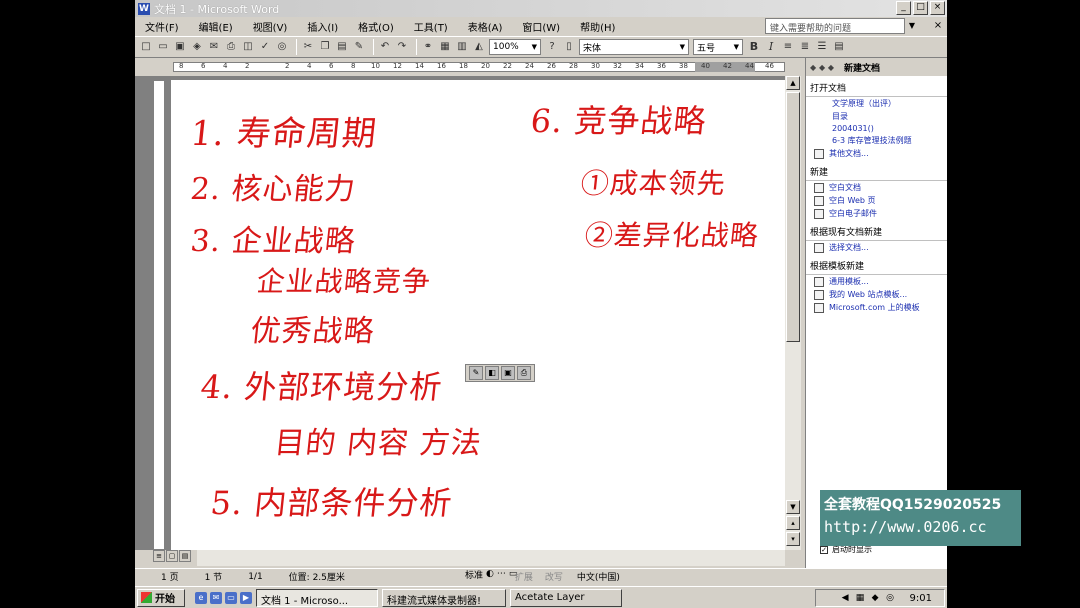  What do you see at coordinates (444, 597) in the screenshot?
I see `taskbar-item-recorder: 科建流式媒体录制器!` at bounding box center [444, 597].